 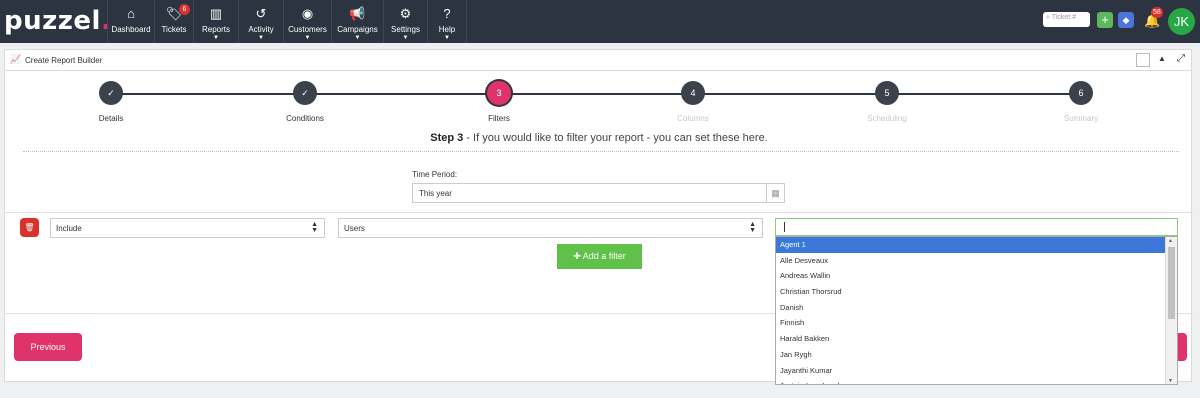 I want to click on panel-title: Create Report Builder, so click(x=64, y=60).